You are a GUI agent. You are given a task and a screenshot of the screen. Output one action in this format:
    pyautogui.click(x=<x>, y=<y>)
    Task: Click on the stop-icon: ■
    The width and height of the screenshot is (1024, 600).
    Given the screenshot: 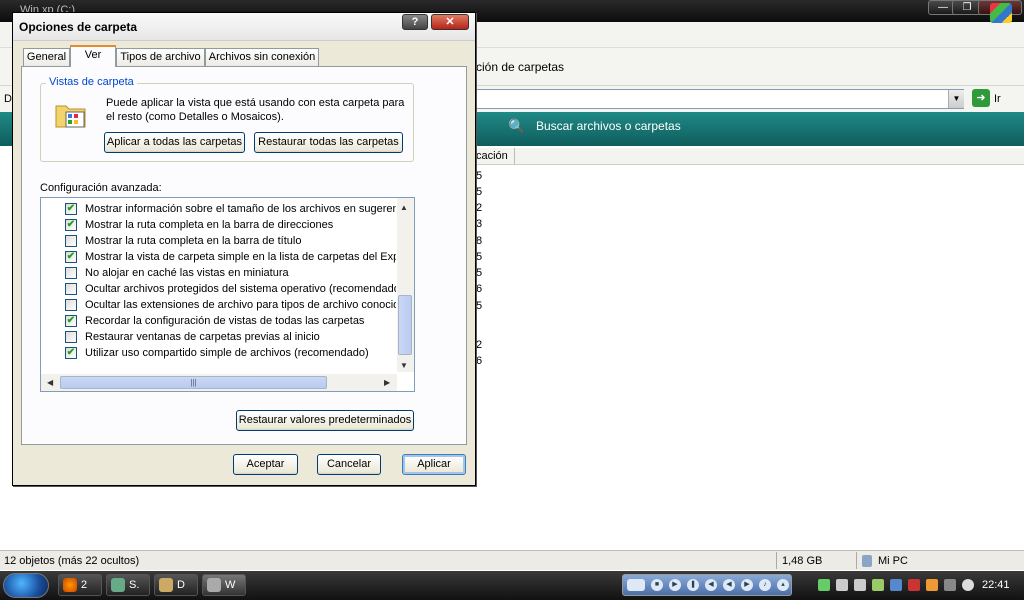 What is the action you would take?
    pyautogui.click(x=657, y=585)
    